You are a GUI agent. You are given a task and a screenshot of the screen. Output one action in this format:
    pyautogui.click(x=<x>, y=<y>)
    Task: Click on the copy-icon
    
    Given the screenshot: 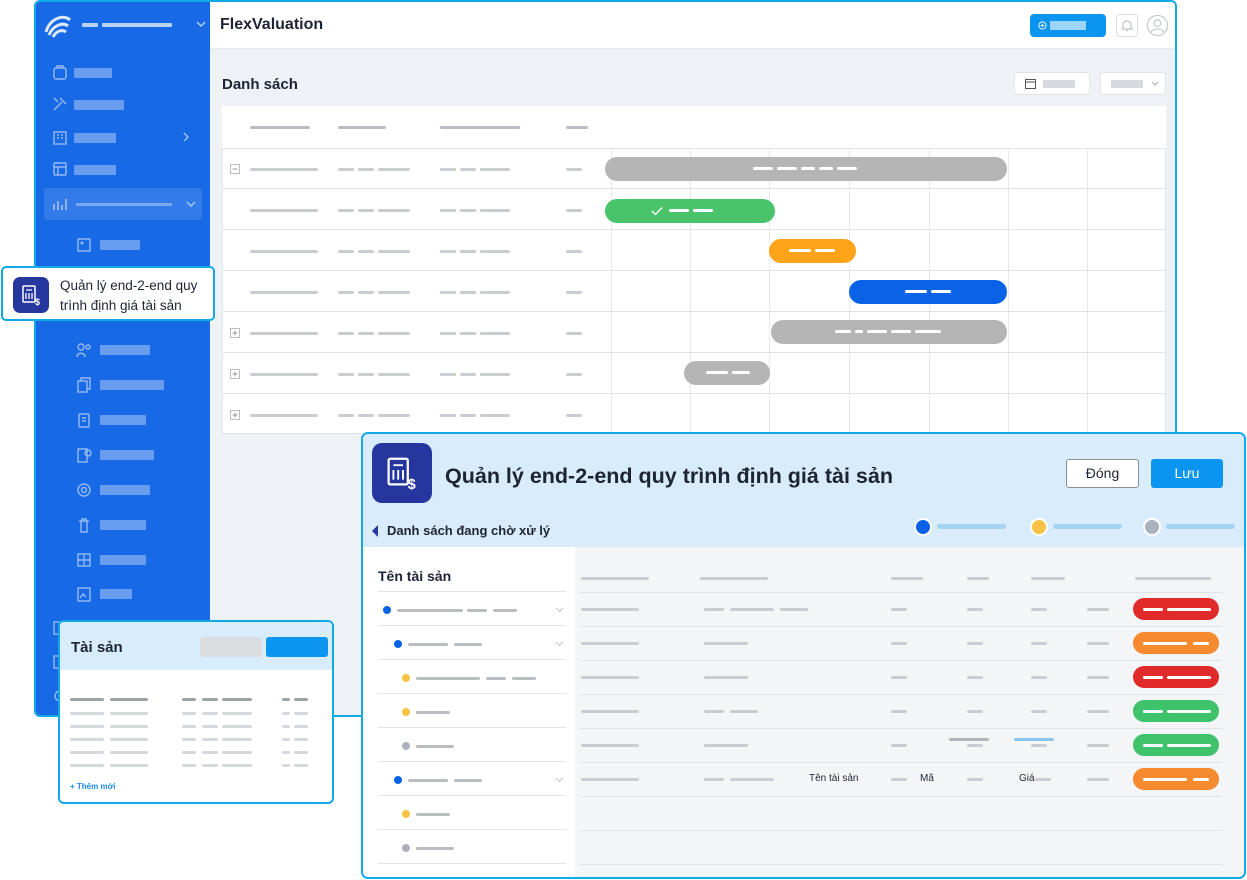 What is the action you would take?
    pyautogui.click(x=84, y=385)
    